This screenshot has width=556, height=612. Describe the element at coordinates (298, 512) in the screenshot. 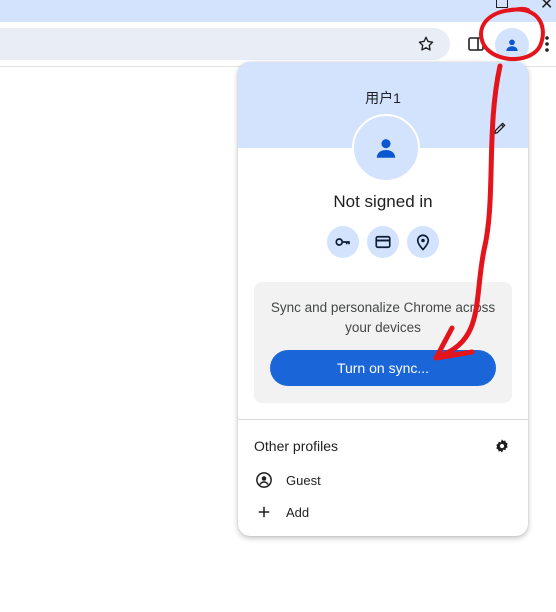

I see `profile-item-label: Add` at that location.